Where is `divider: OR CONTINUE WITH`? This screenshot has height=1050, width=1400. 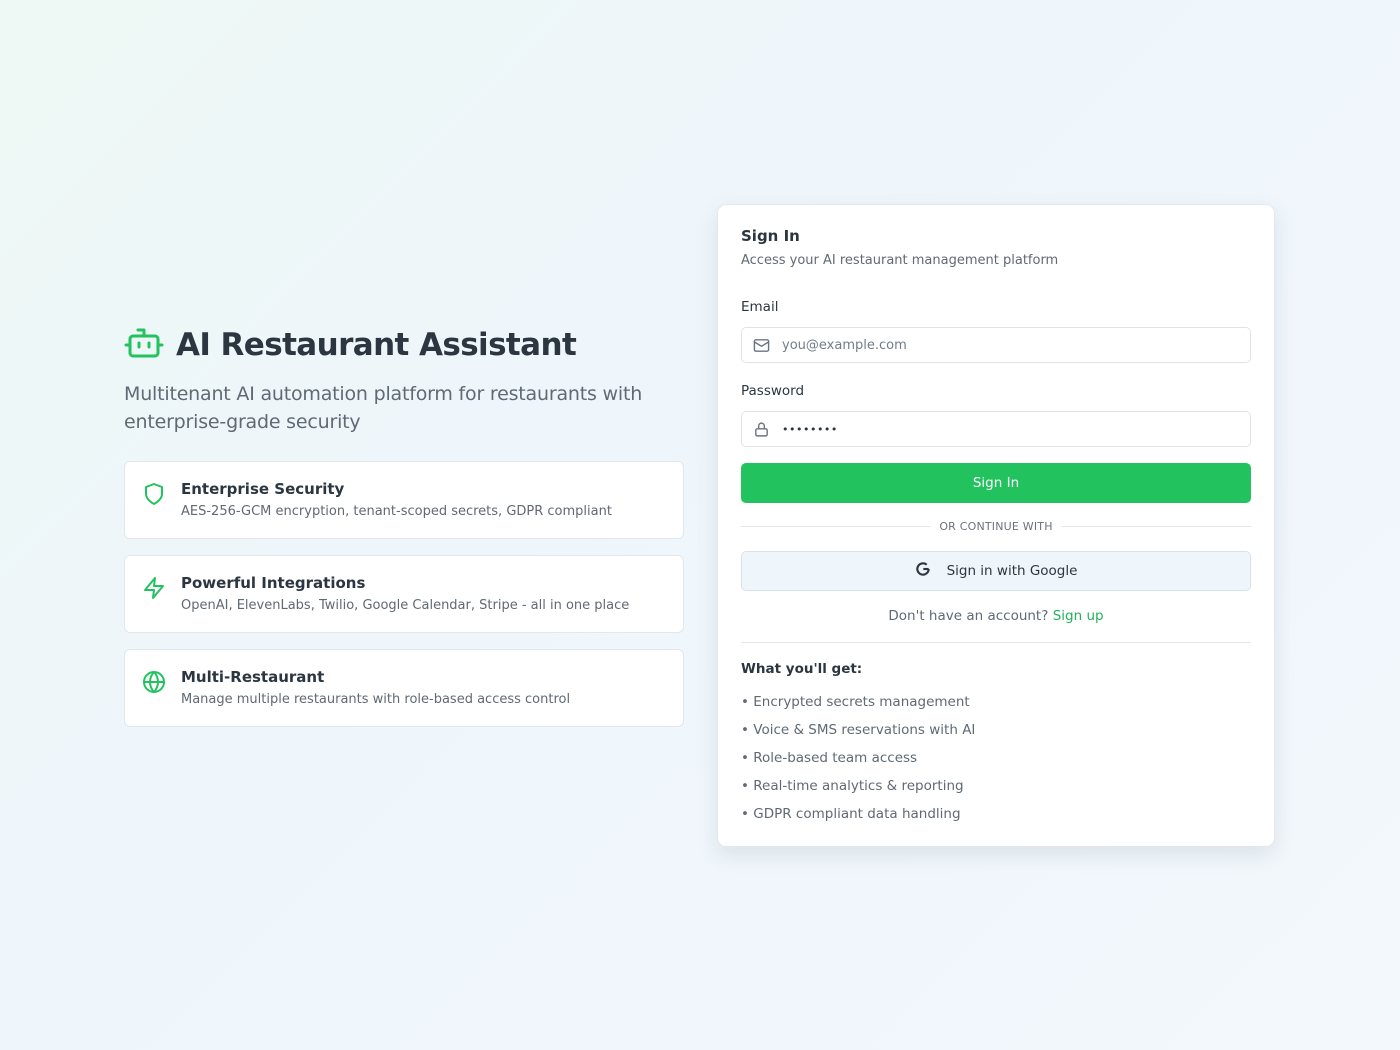
divider: OR CONTINUE WITH is located at coordinates (996, 527).